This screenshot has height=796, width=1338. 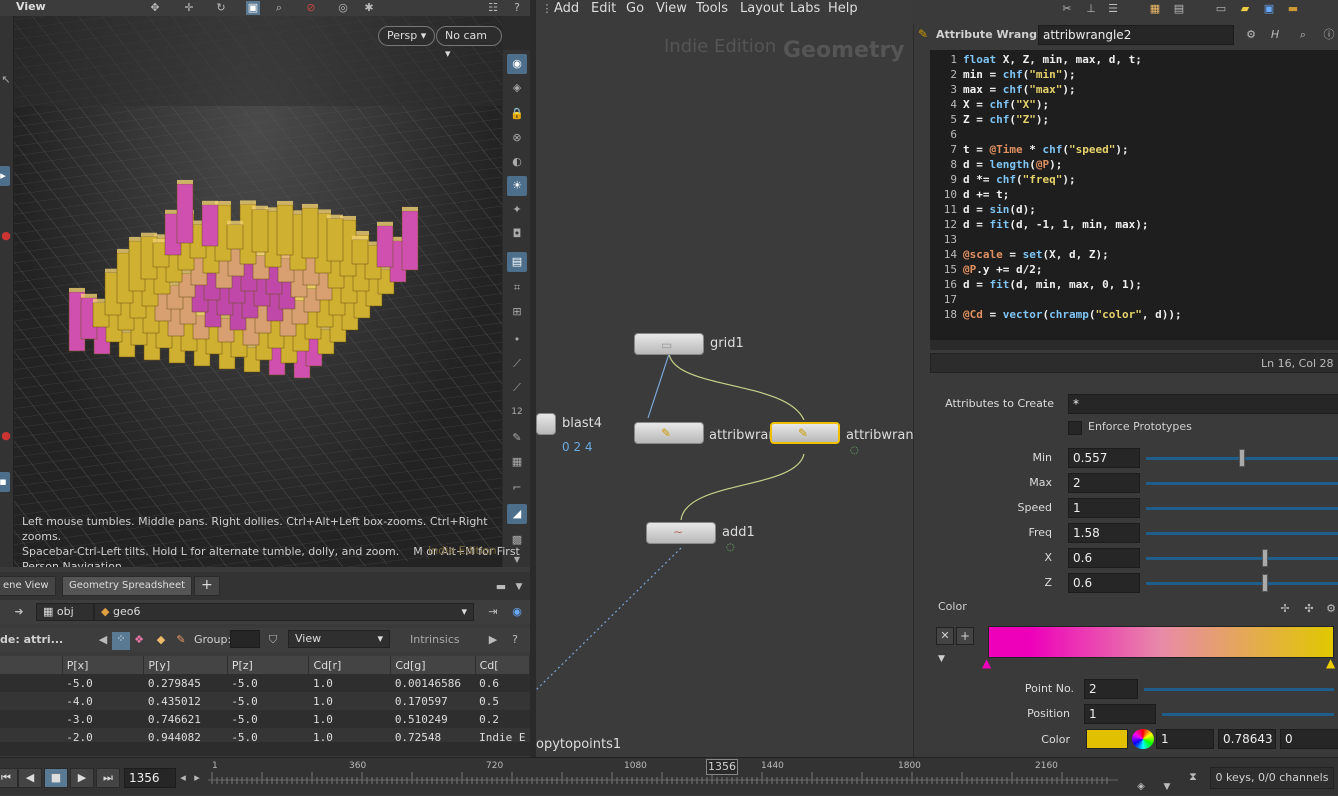 What do you see at coordinates (1251, 35) in the screenshot?
I see `gear-icon: ⚙` at bounding box center [1251, 35].